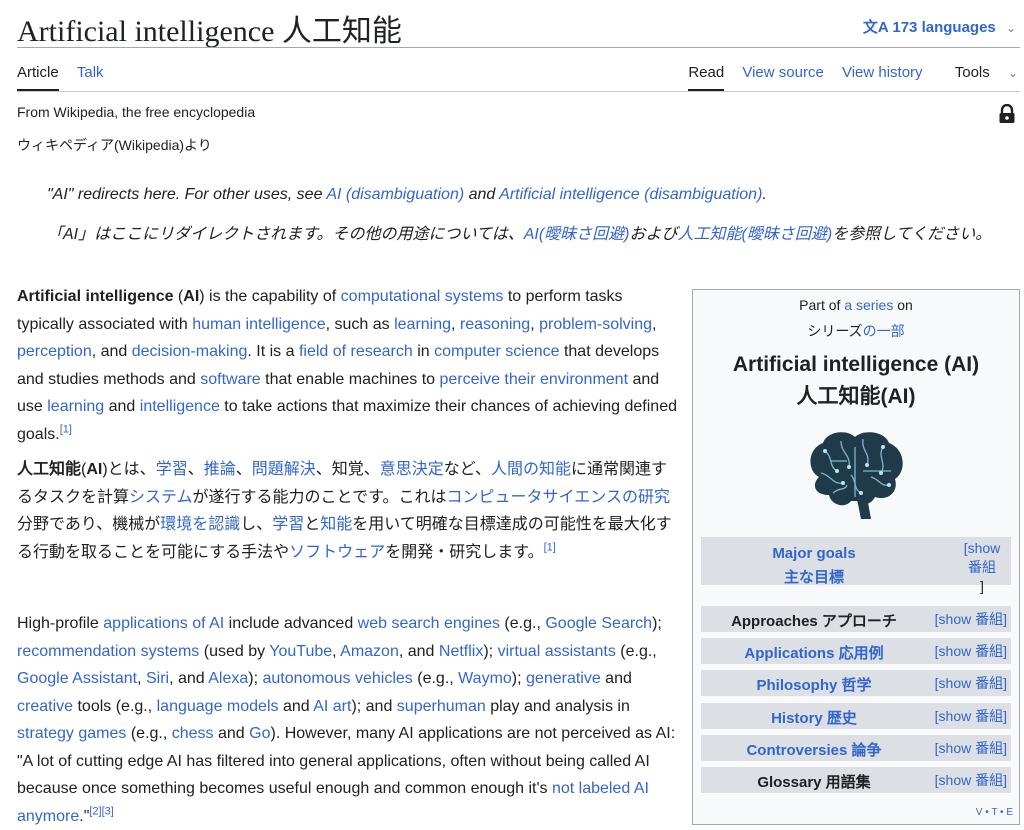 This screenshot has width=1024, height=830. What do you see at coordinates (856, 381) in the screenshot?
I see `series-title: Artificial intelligence (AI) 人工知能(AI)` at bounding box center [856, 381].